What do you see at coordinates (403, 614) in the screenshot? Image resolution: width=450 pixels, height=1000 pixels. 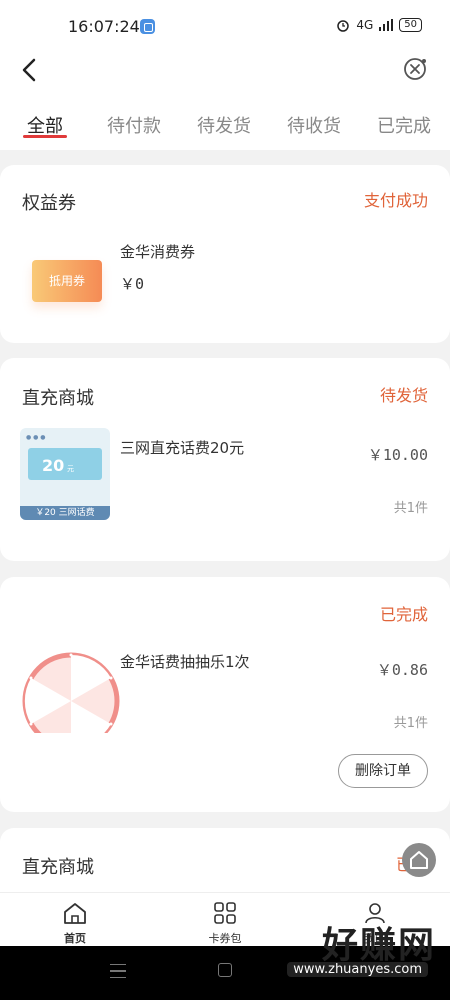 I see `order-status: 已完成` at bounding box center [403, 614].